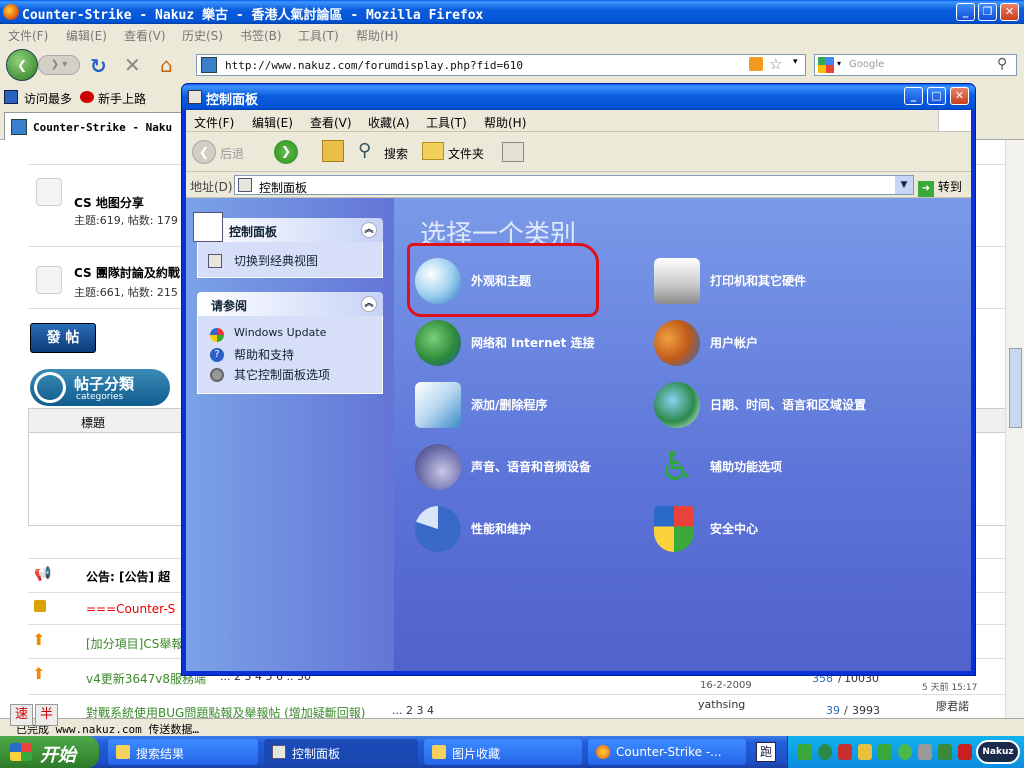 The width and height of the screenshot is (1024, 768). I want to click on cp-up-folder-icon, so click(333, 151).